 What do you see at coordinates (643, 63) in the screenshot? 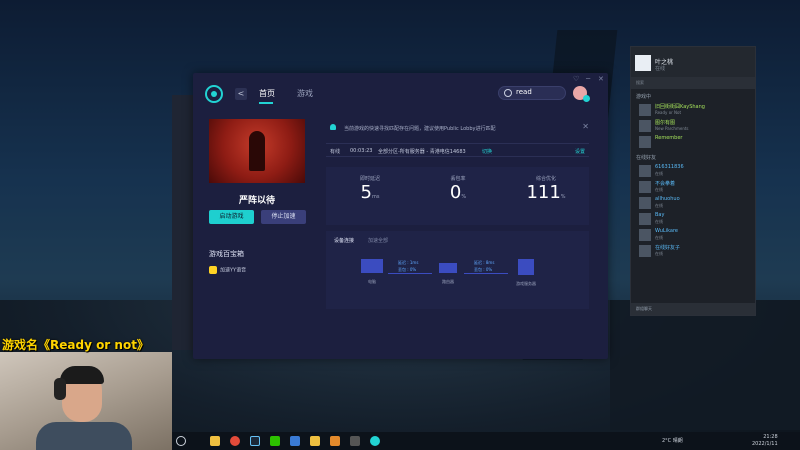
I see `self-avatar` at bounding box center [643, 63].